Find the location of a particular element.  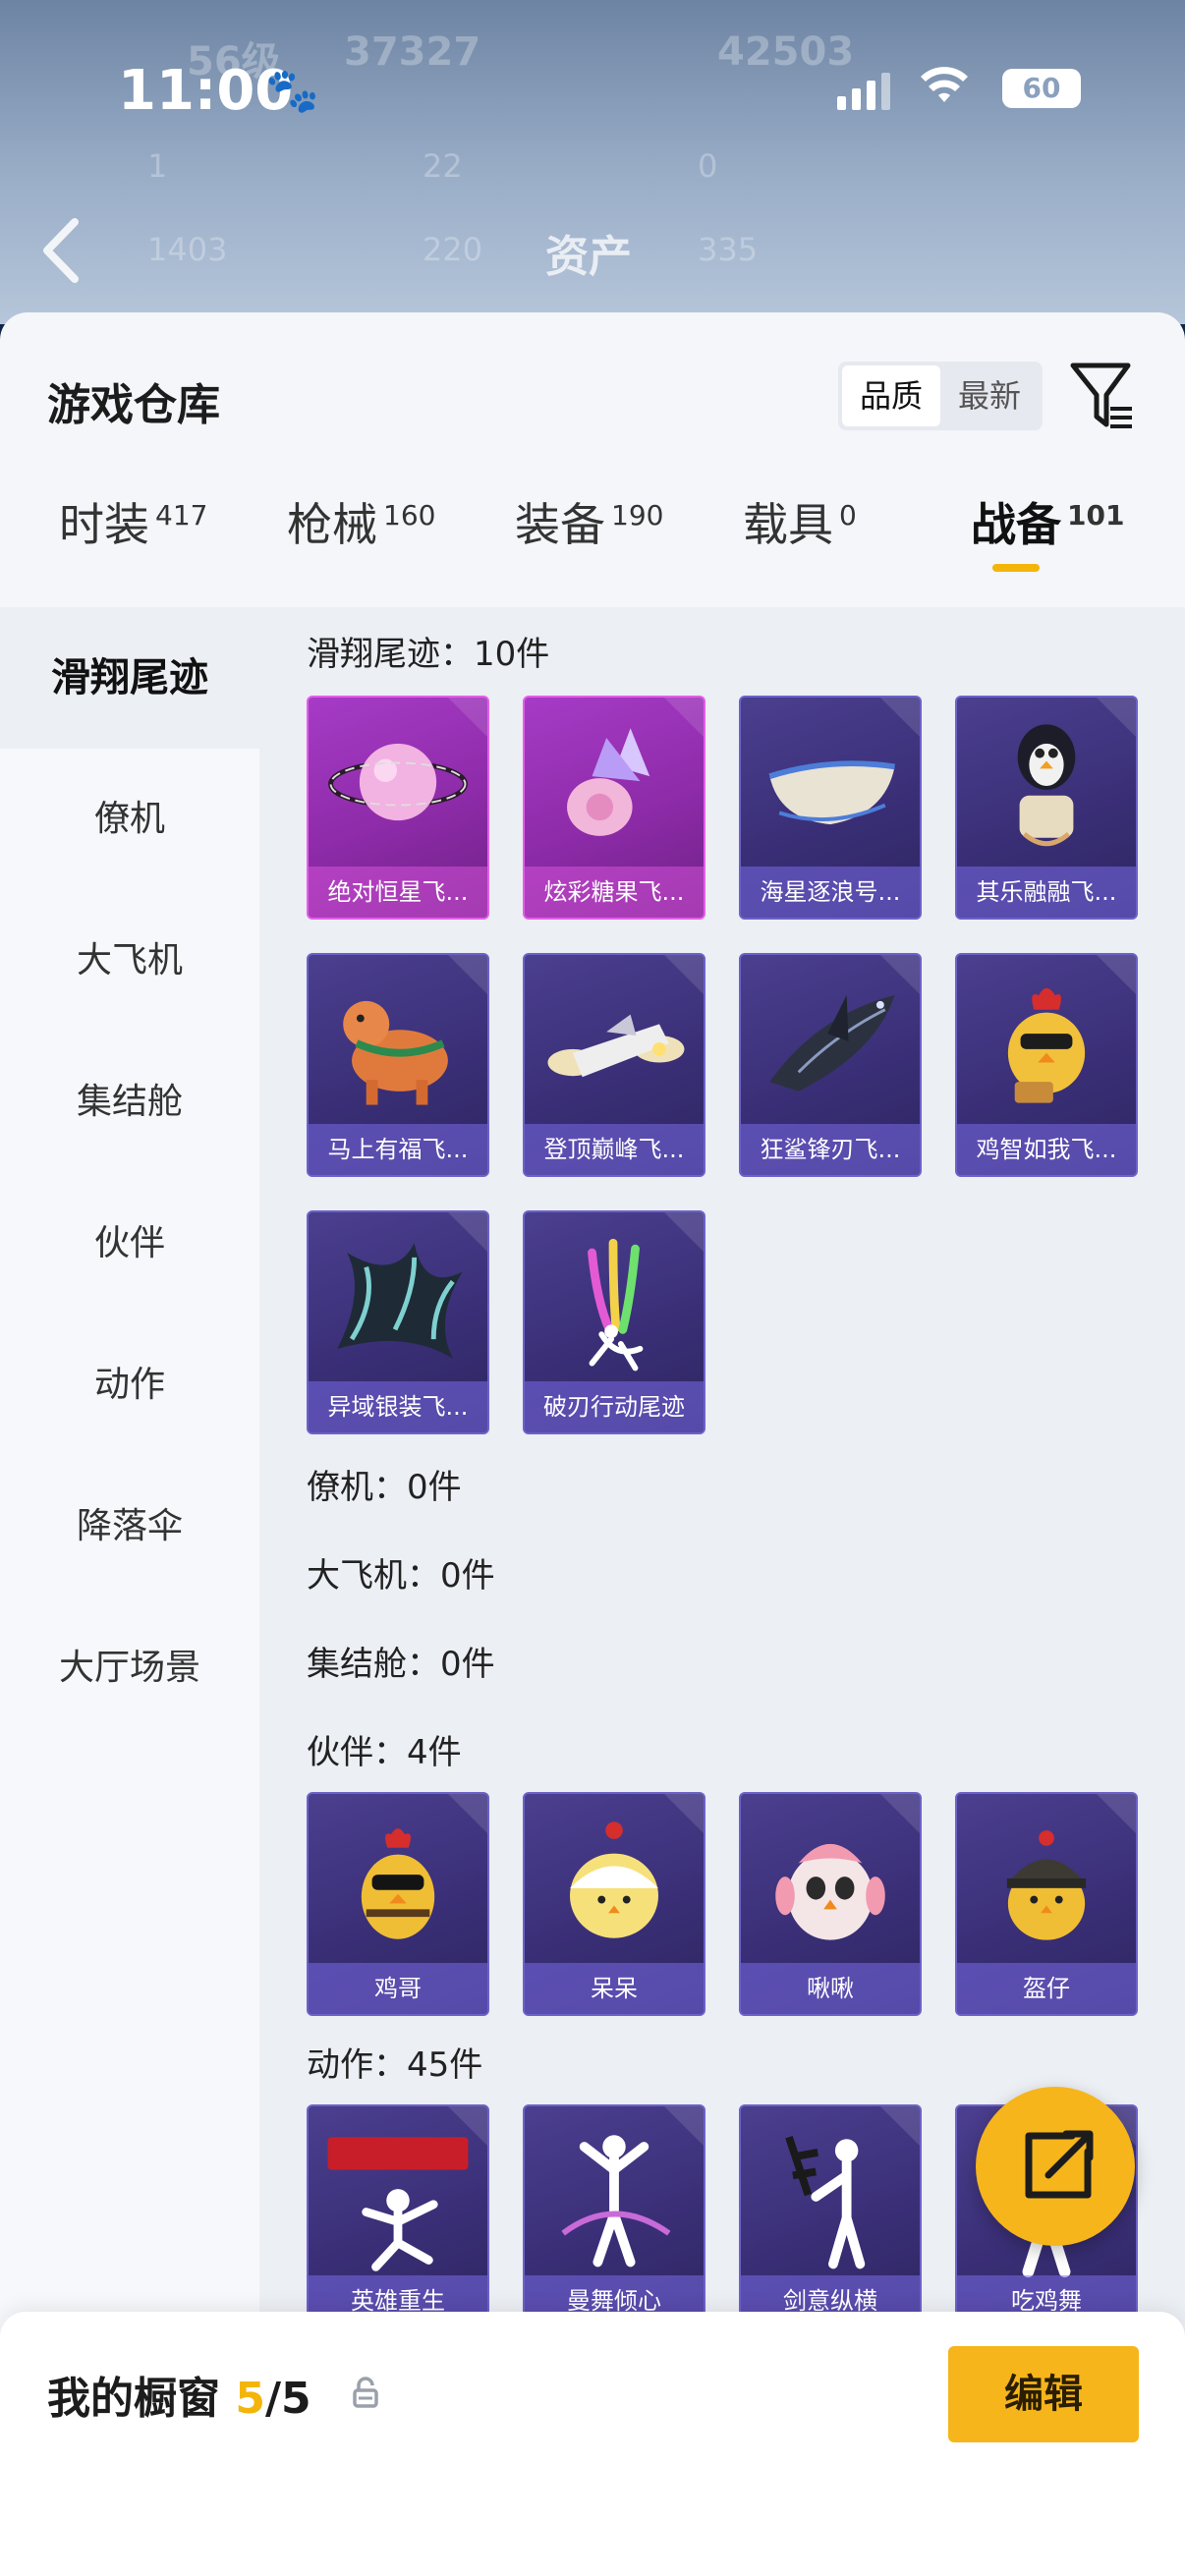

sidebar-item-glide-trail: 滑翔尾迹 is located at coordinates (130, 678).